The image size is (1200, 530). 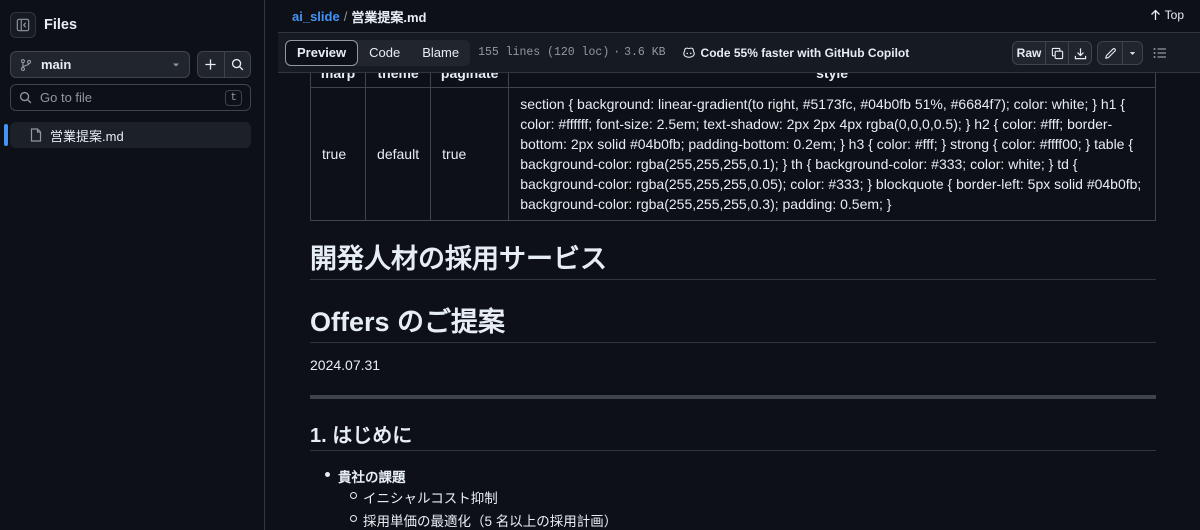 What do you see at coordinates (544, 52) in the screenshot?
I see `line-count: 155 lines (120 loc)` at bounding box center [544, 52].